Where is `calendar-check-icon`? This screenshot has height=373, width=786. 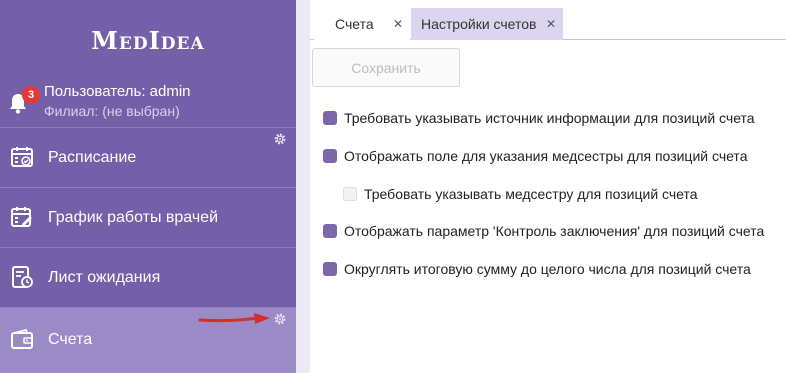
calendar-check-icon is located at coordinates (22, 157).